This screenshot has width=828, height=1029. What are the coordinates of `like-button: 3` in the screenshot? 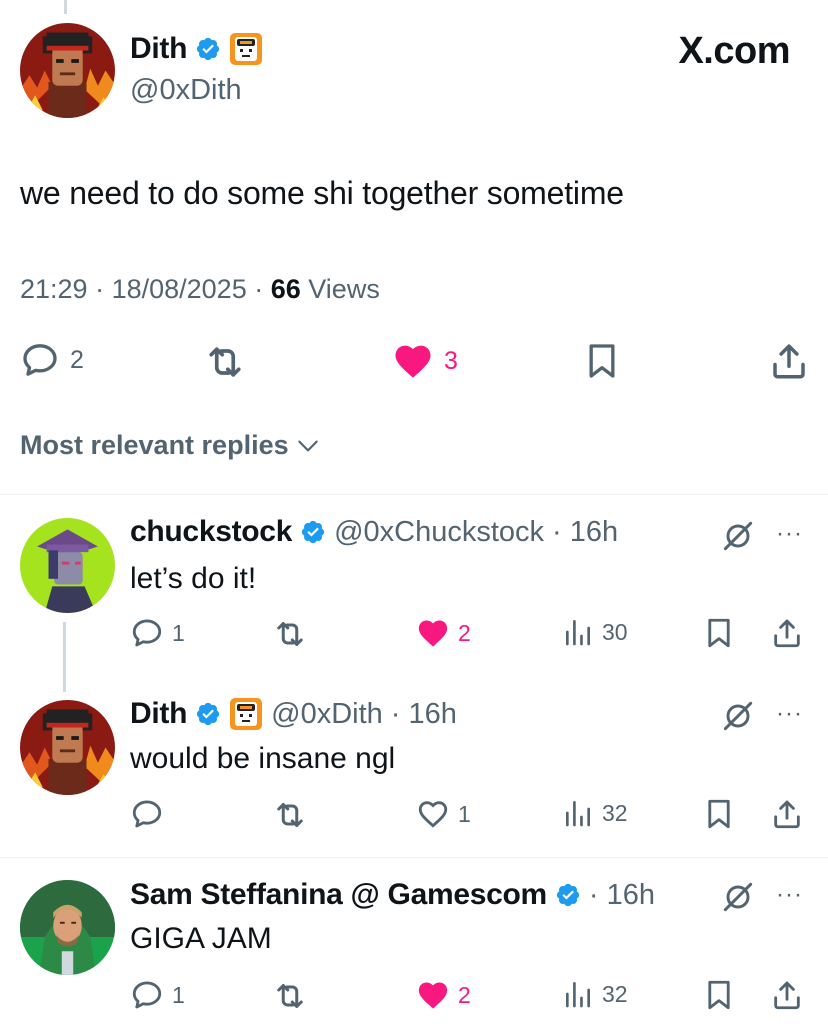 It's located at (425, 361).